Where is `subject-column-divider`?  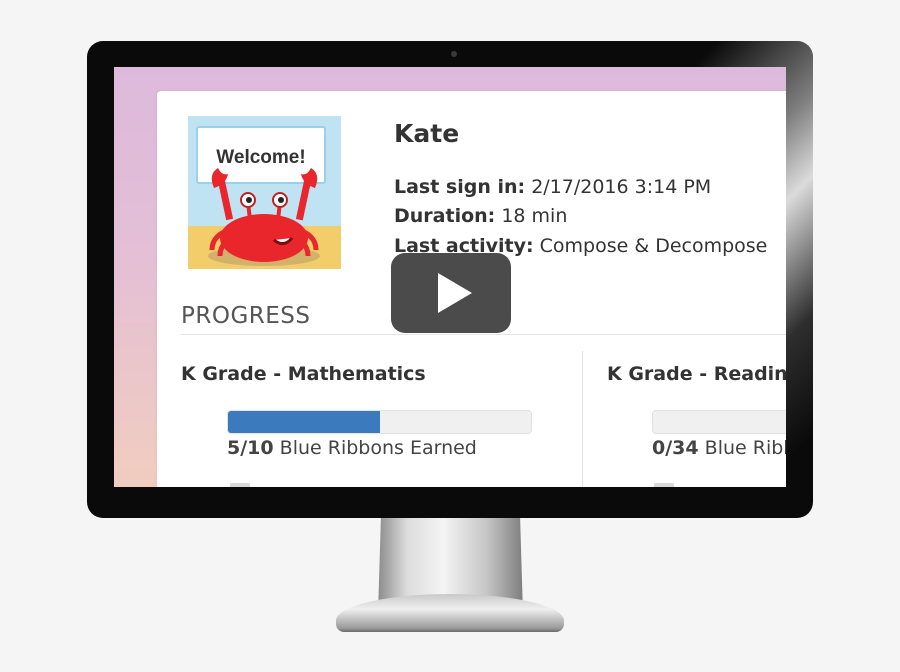
subject-column-divider is located at coordinates (582, 419).